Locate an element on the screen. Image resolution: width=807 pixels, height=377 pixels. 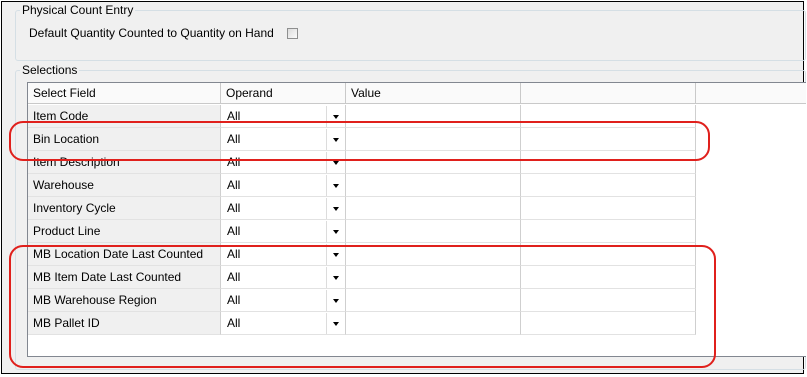
selections-legend: Selections is located at coordinates (50, 70).